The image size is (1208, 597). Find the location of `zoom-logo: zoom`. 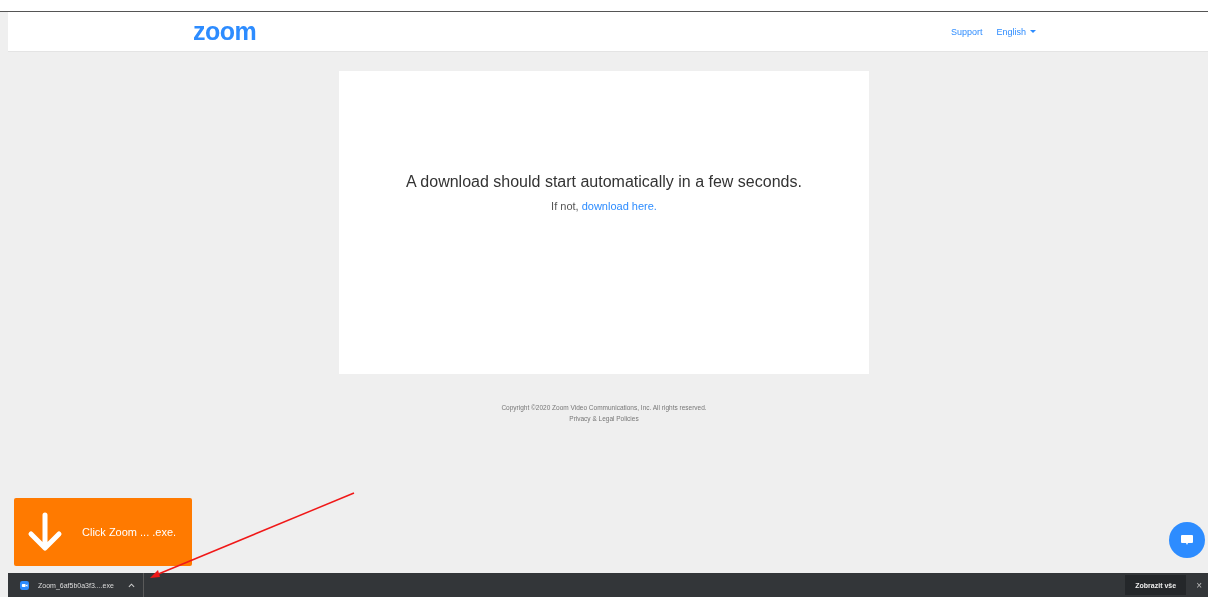

zoom-logo: zoom is located at coordinates (225, 31).